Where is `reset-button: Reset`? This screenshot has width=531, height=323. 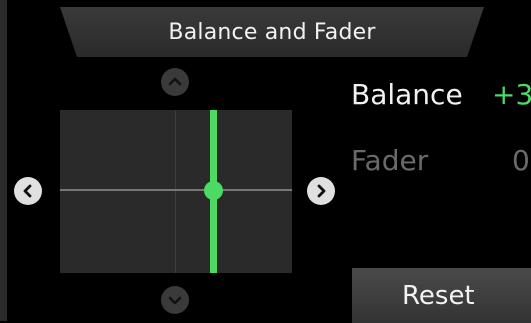
reset-button: Reset is located at coordinates (441, 295).